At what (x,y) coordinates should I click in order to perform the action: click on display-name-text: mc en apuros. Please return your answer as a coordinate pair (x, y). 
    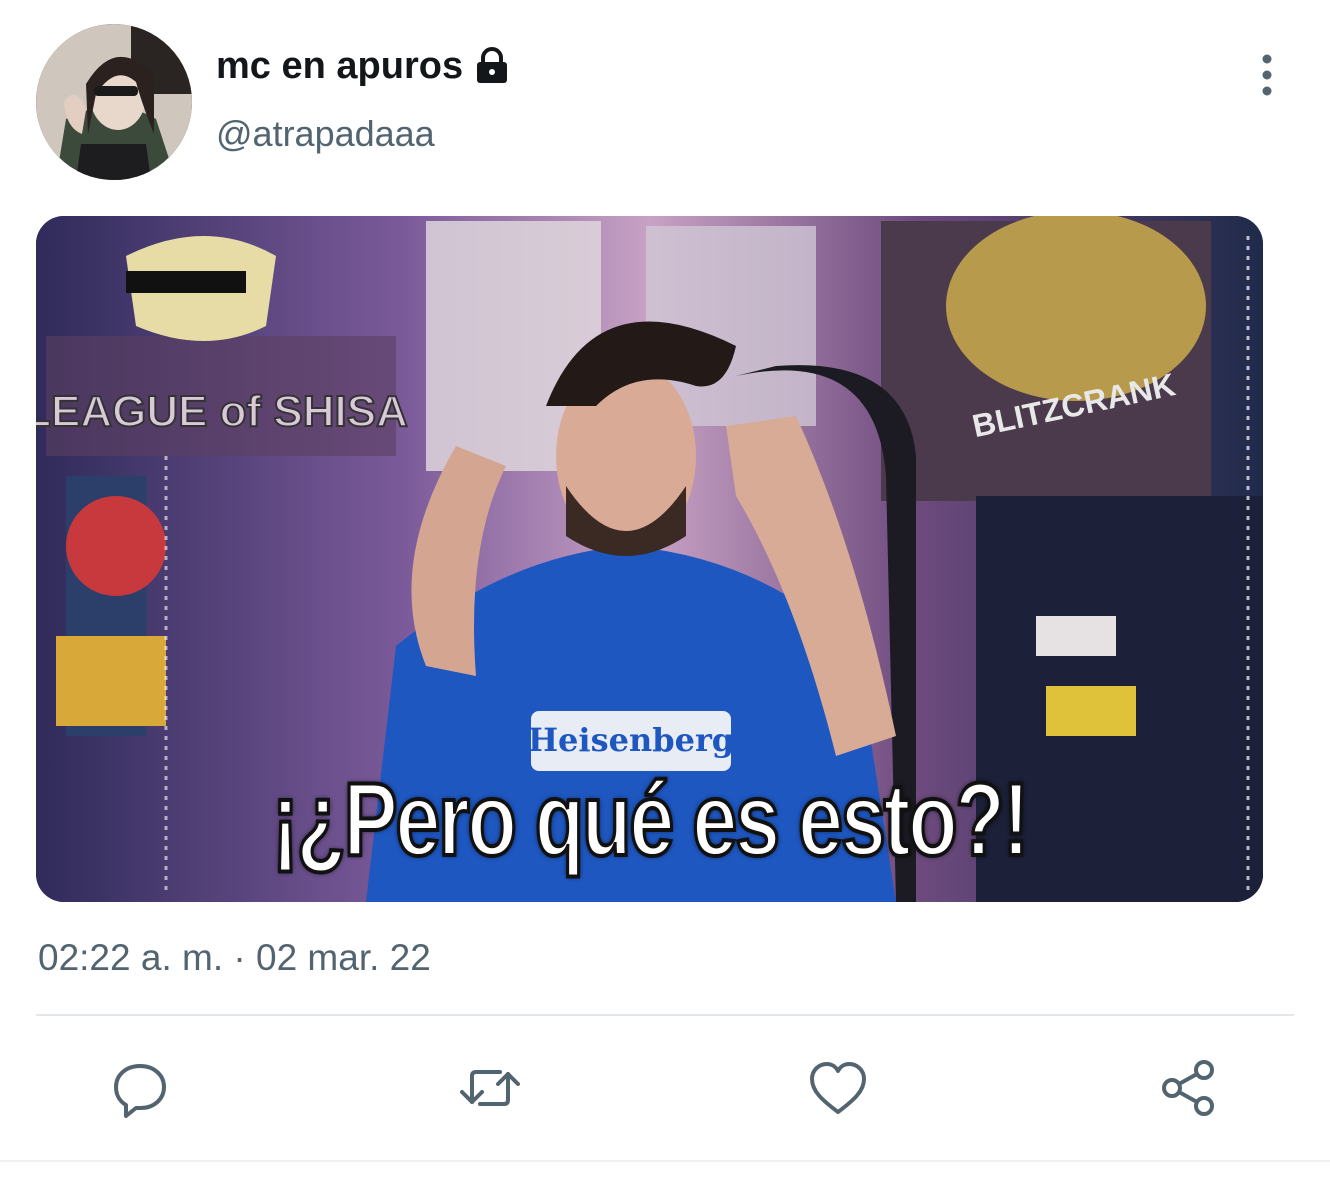
    Looking at the image, I should click on (340, 66).